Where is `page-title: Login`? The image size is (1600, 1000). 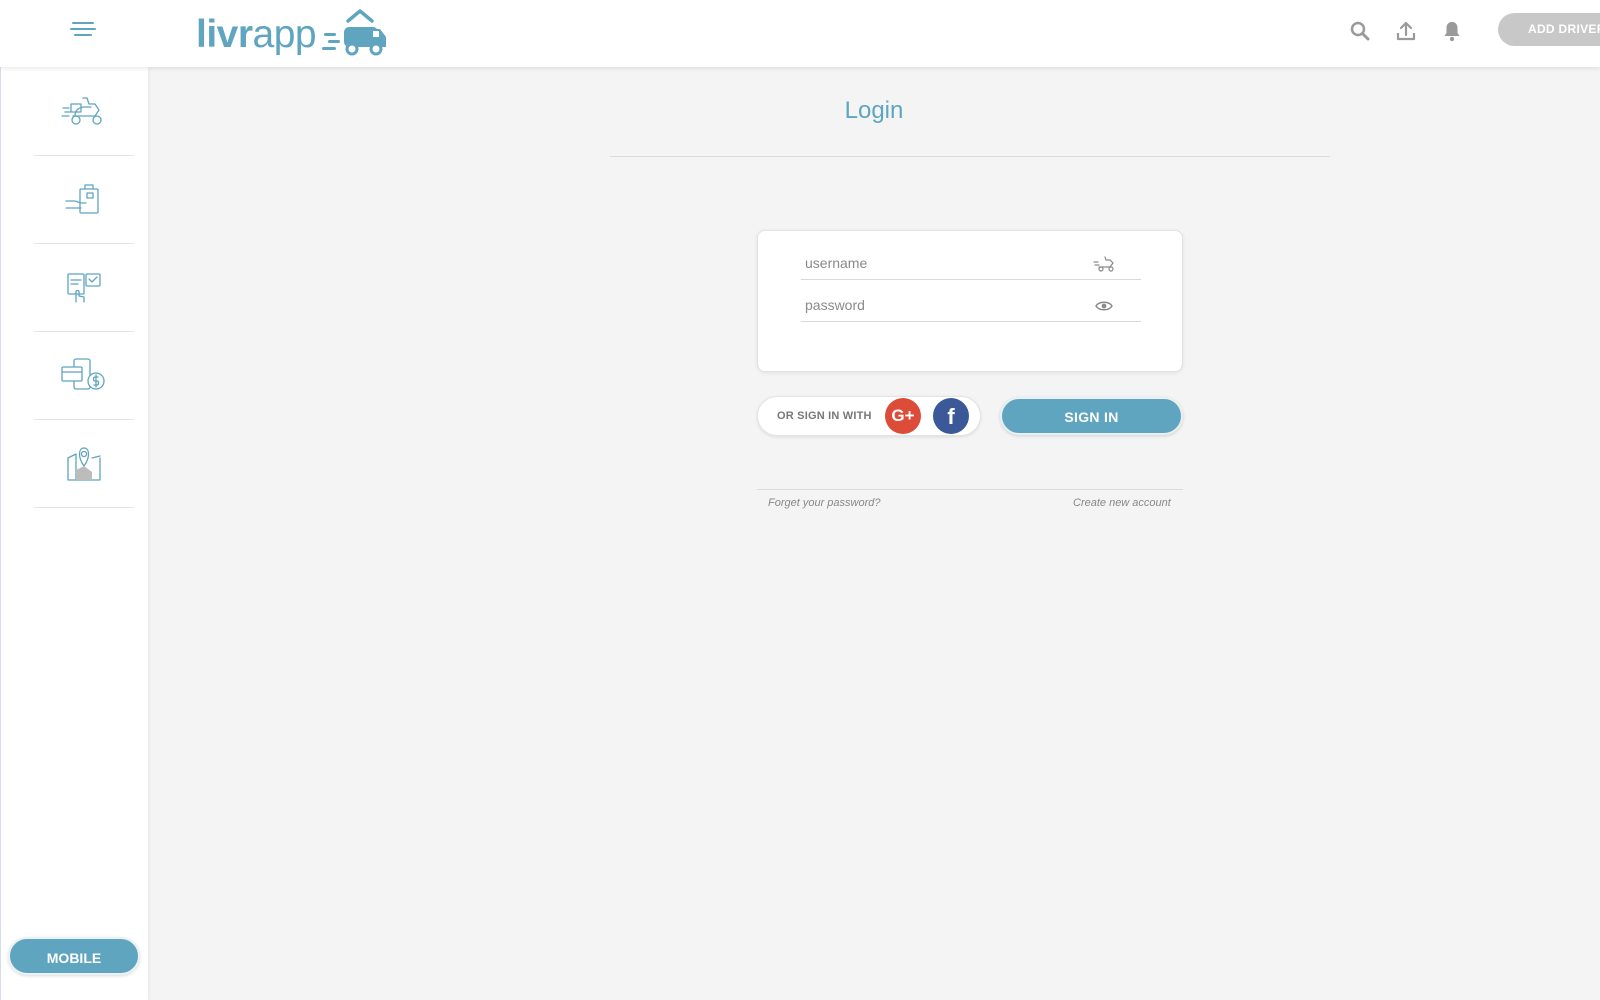
page-title: Login is located at coordinates (874, 110).